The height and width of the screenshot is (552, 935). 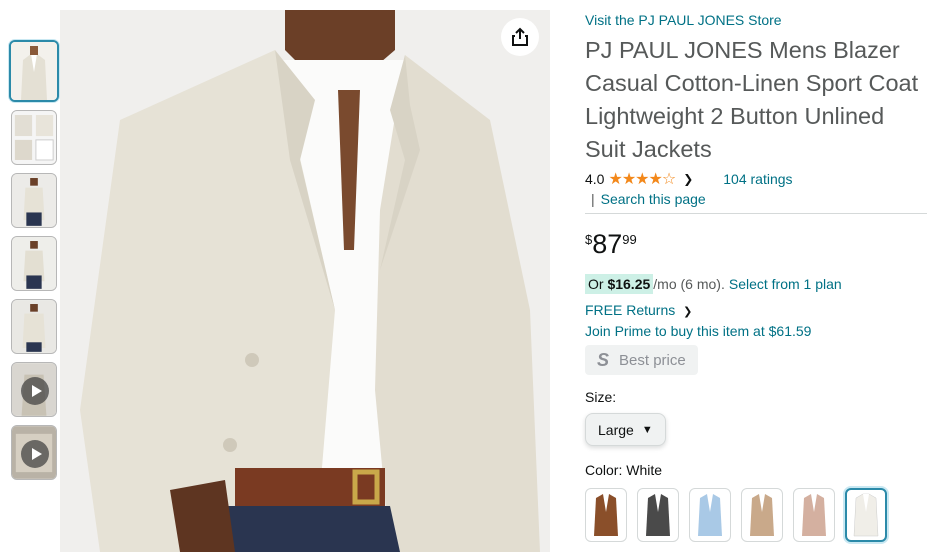 What do you see at coordinates (762, 515) in the screenshot?
I see `swatch-khaki` at bounding box center [762, 515].